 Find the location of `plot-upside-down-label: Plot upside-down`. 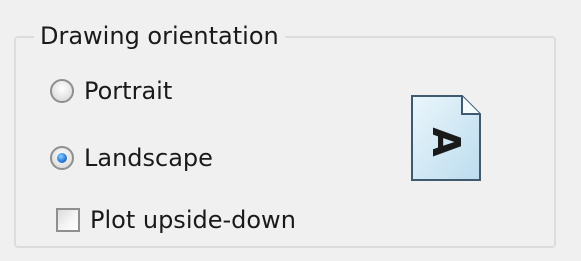

plot-upside-down-label: Plot upside-down is located at coordinates (193, 220).